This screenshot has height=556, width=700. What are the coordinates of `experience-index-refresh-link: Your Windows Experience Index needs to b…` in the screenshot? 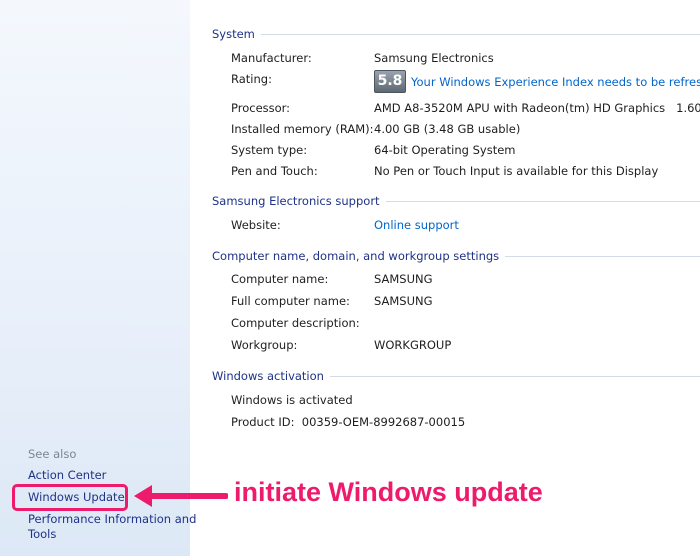 It's located at (555, 82).